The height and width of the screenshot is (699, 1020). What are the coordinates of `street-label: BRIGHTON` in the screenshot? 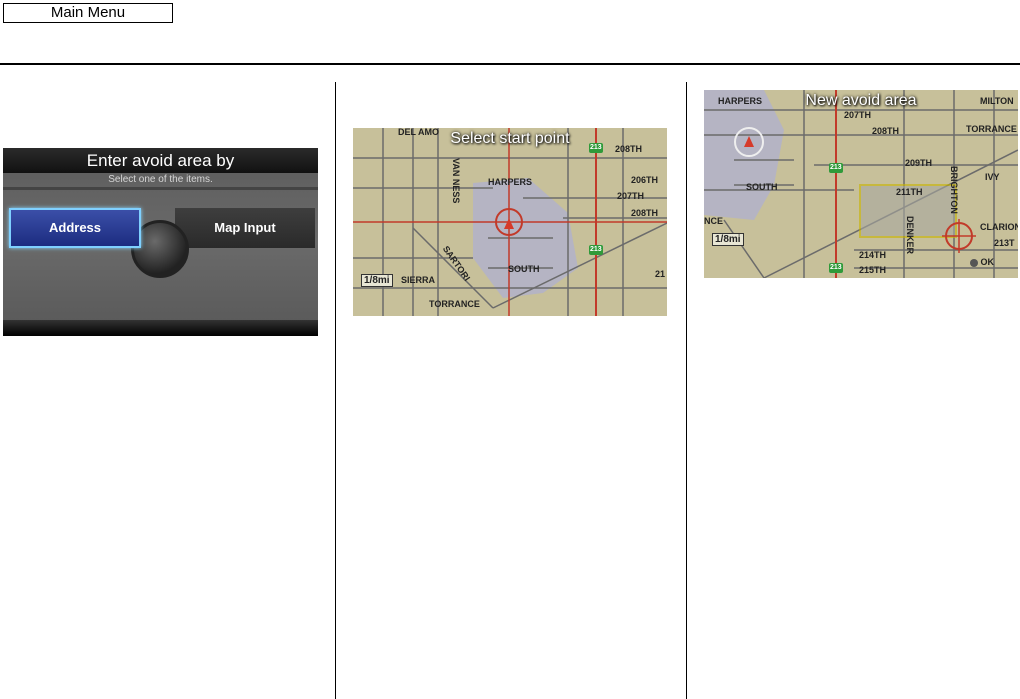 It's located at (954, 190).